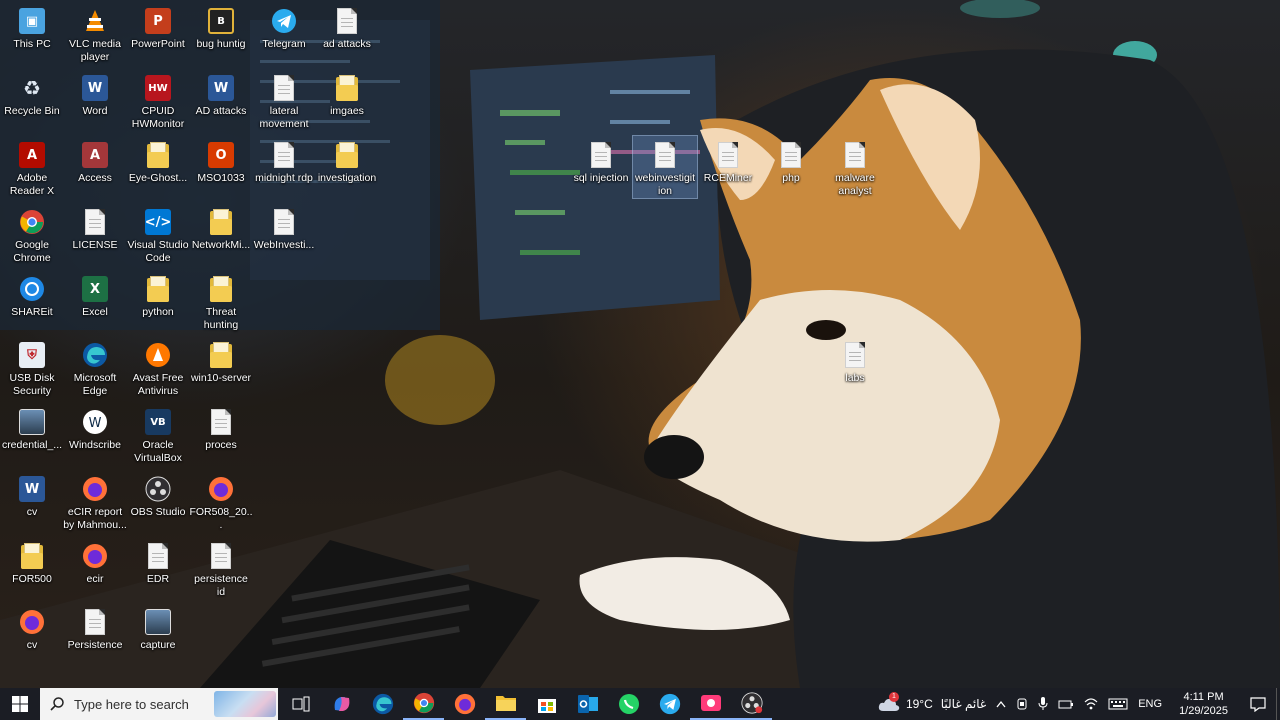 This screenshot has width=1280, height=720. I want to click on desktop-icon-google-chrome: Google Chrome, so click(32, 234).